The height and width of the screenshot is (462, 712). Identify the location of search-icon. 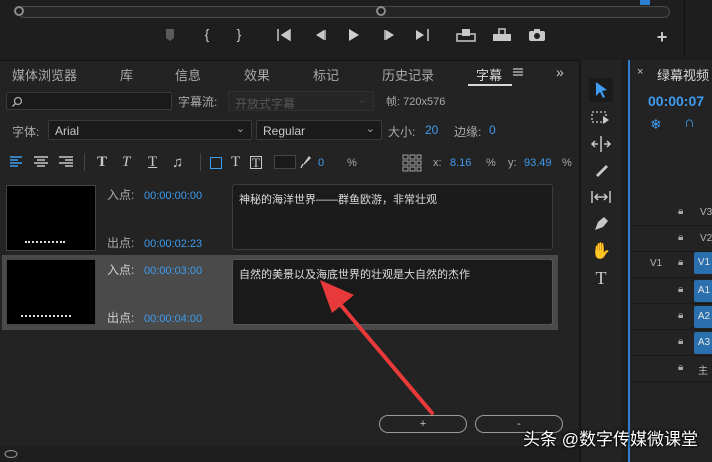
(17, 102).